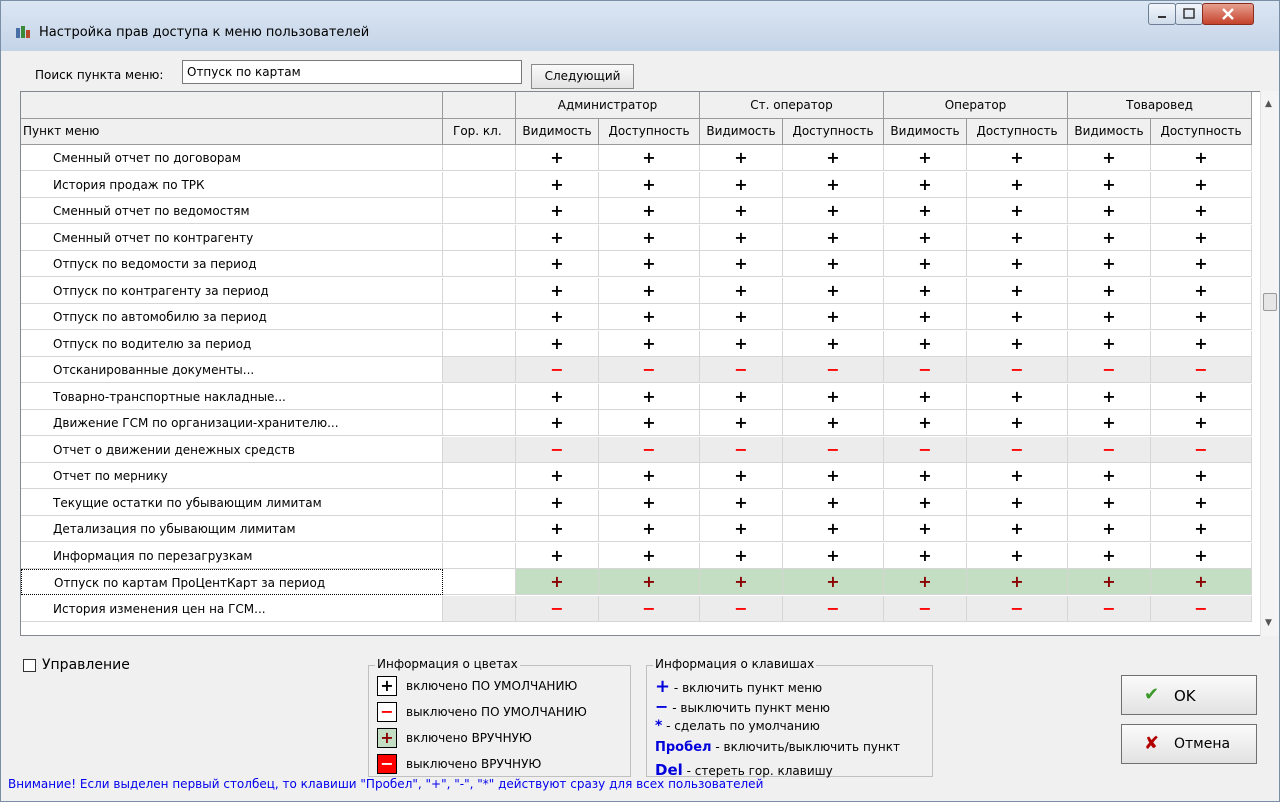  Describe the element at coordinates (636, 476) in the screenshot. I see `table-row: Отчет по мернику + + + + + + + +` at that location.